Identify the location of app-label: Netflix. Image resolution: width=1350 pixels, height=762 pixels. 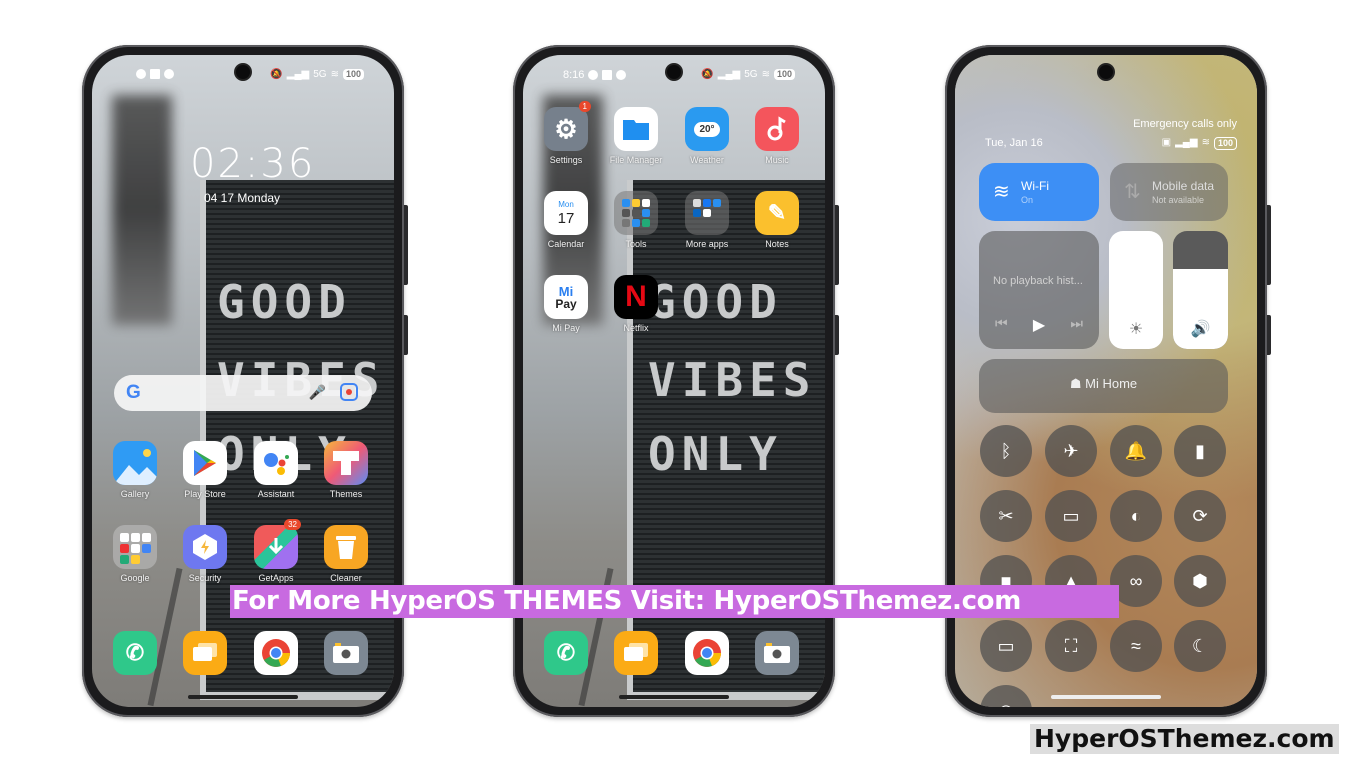
(636, 328).